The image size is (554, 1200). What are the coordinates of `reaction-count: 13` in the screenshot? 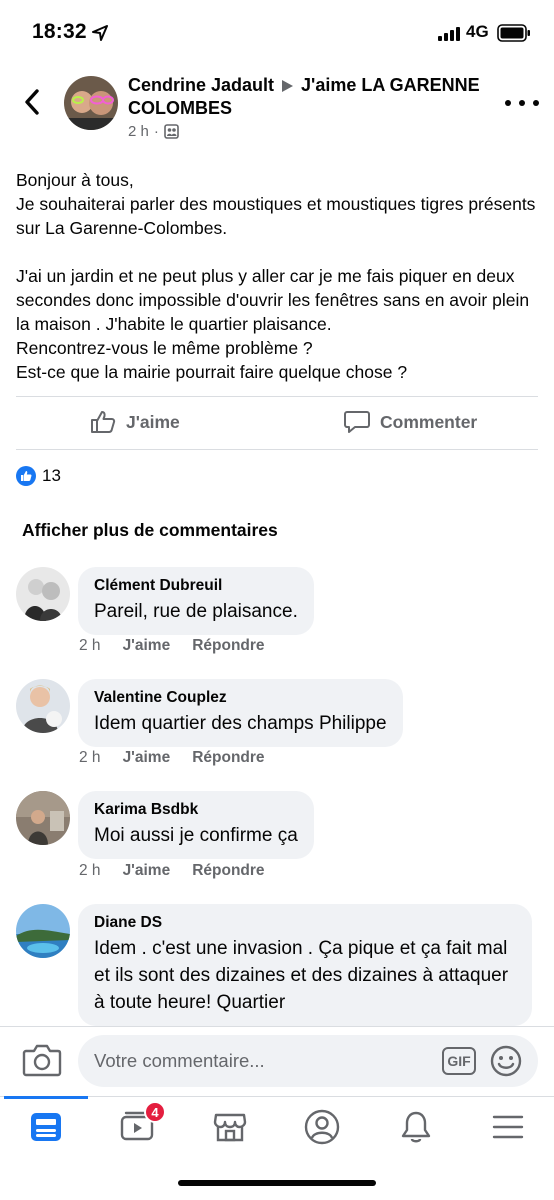 It's located at (51, 475).